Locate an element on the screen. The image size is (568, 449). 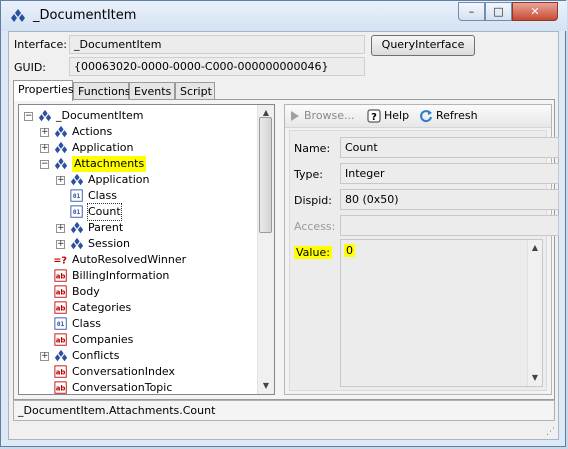
tab-properties: Properties is located at coordinates (43, 90).